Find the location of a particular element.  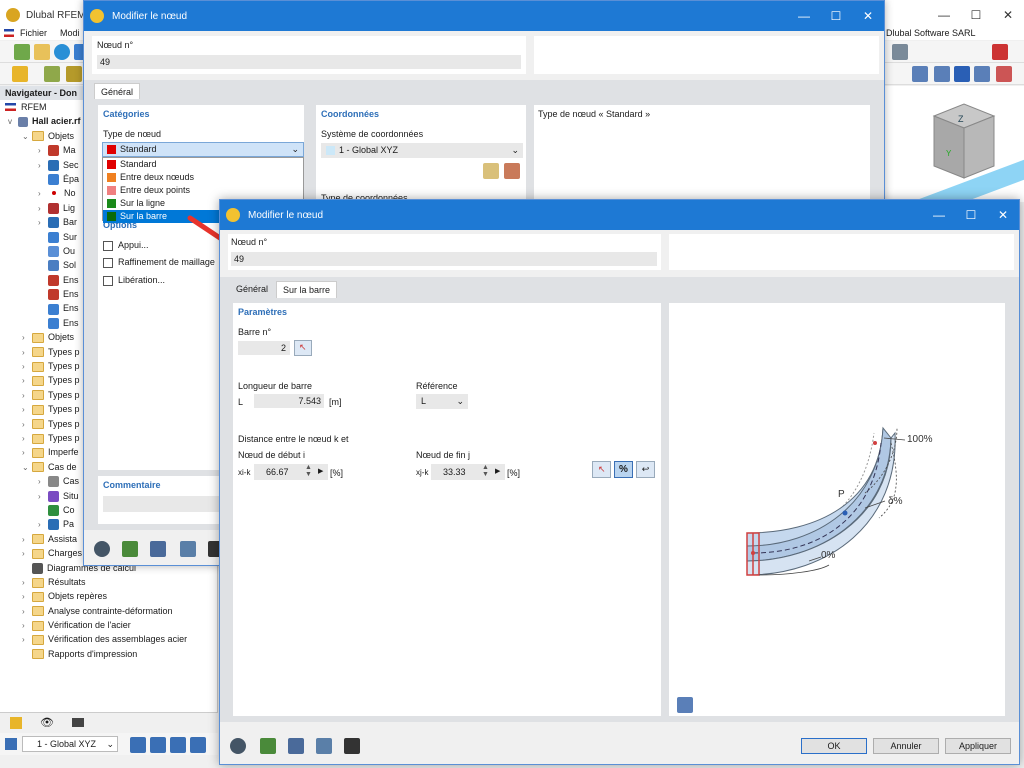

dialog1-minimize-button: — is located at coordinates (804, 16).